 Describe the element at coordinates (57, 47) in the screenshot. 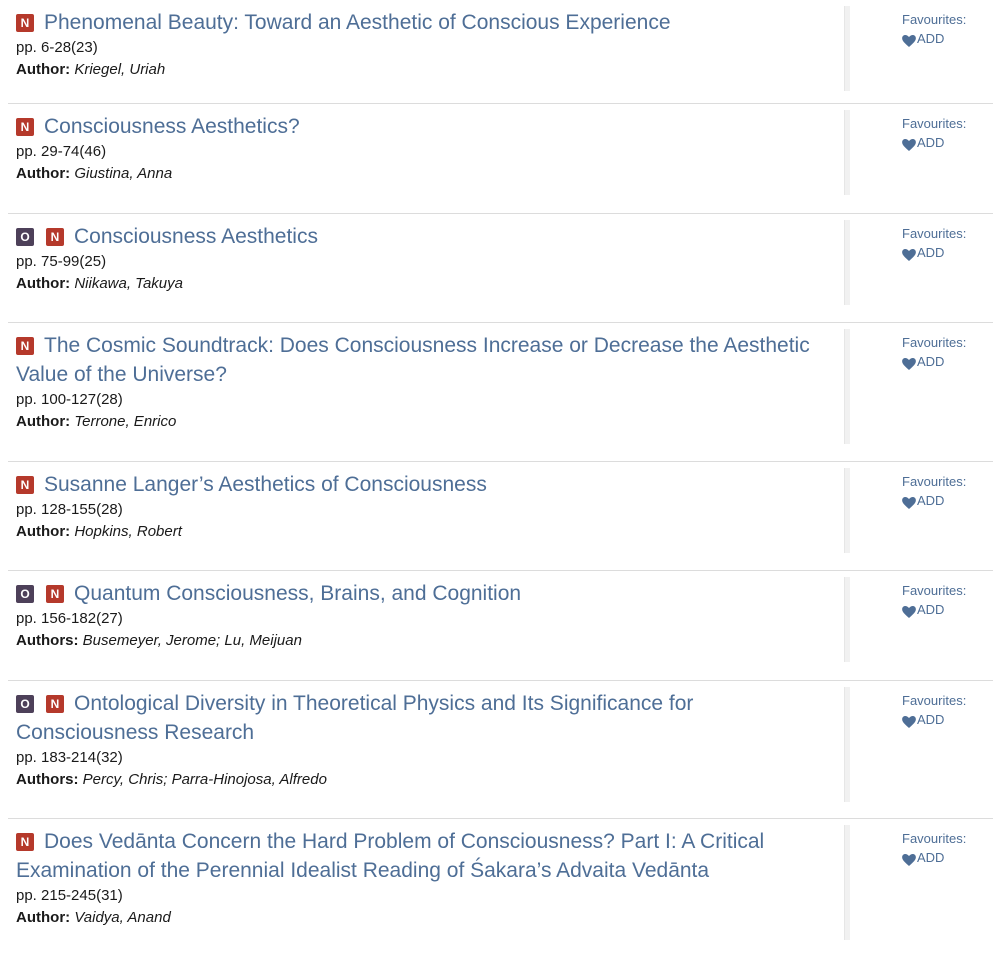

I see `article-pages: pp. 6-28(23)` at that location.